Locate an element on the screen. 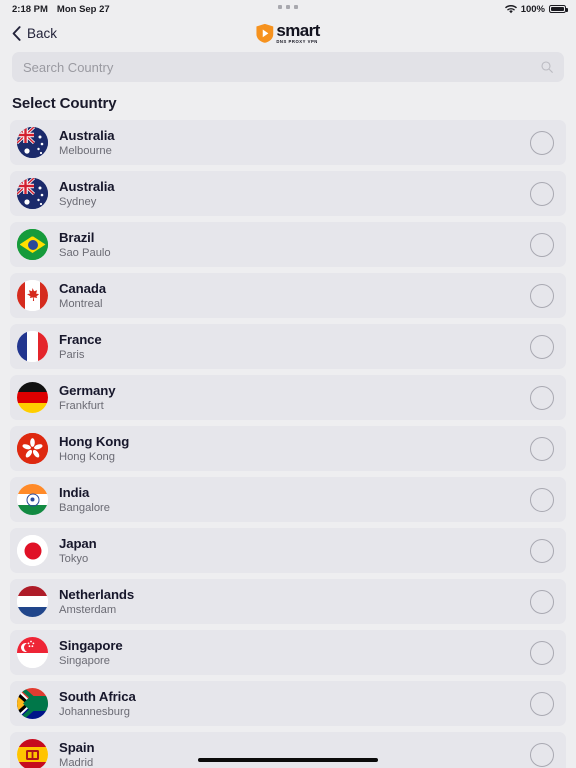 Image resolution: width=576 pixels, height=768 pixels. country-row: France Paris is located at coordinates (288, 346).